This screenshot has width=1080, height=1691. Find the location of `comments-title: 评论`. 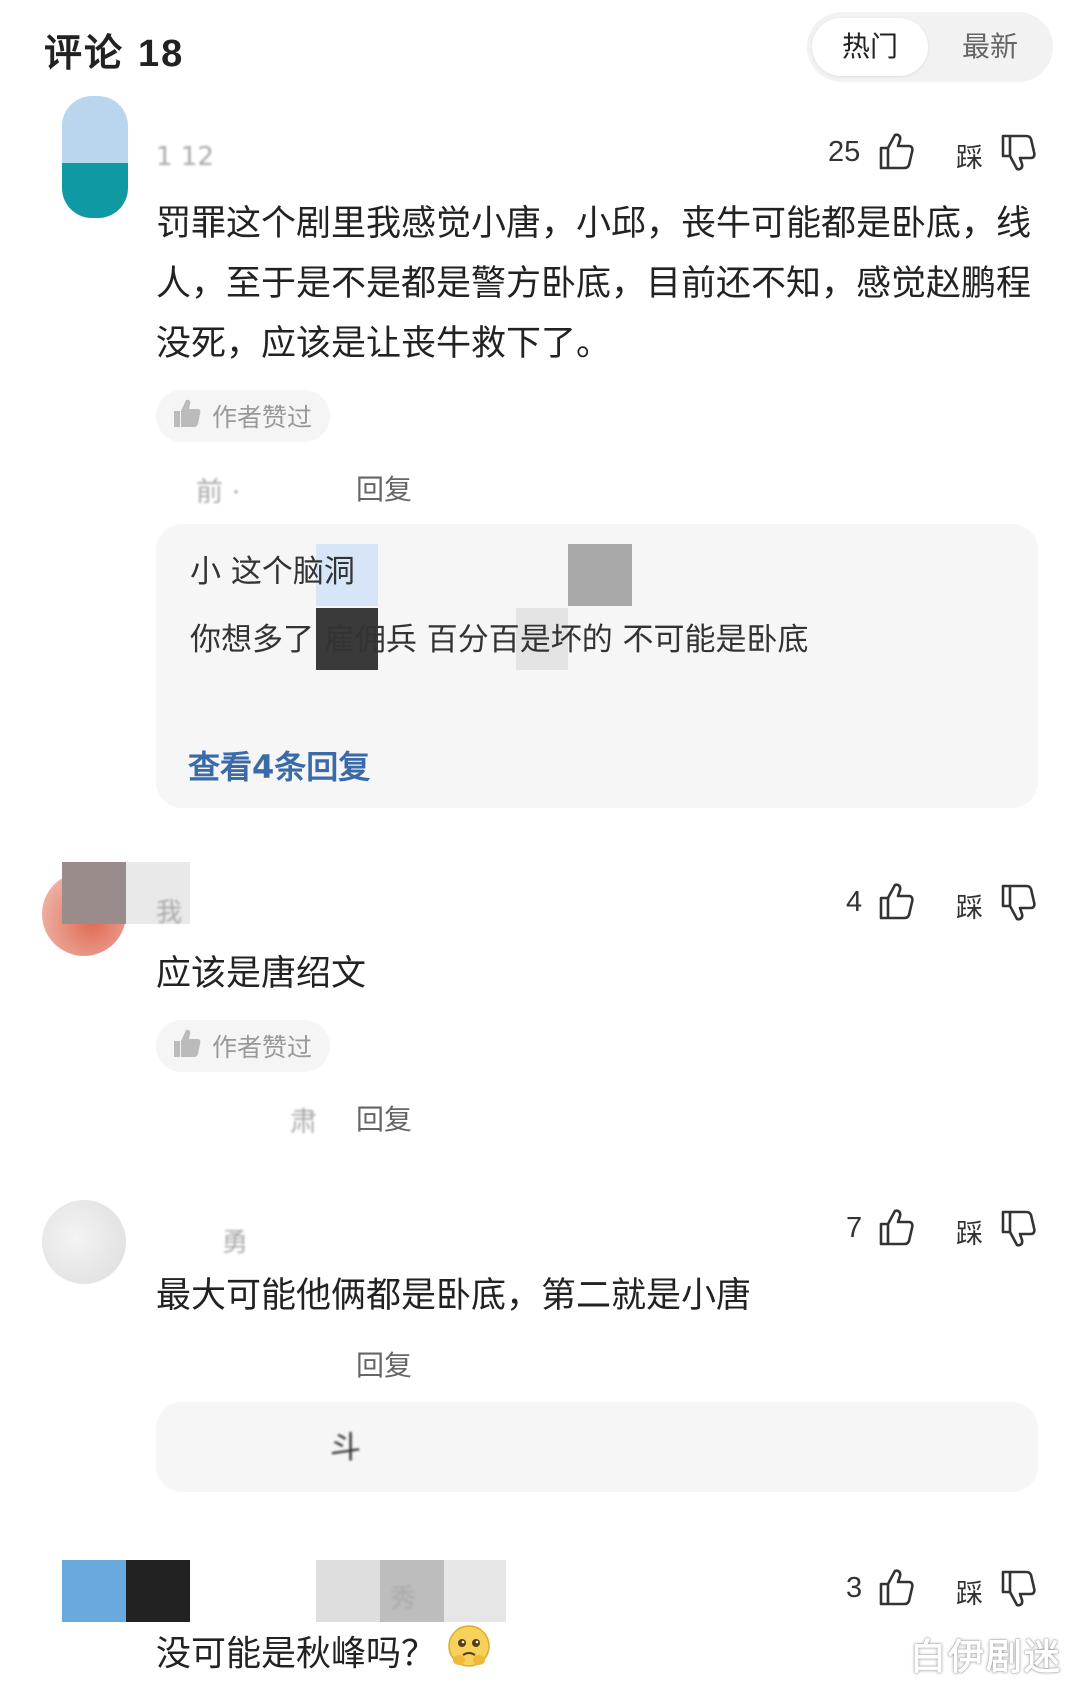

comments-title: 评论 is located at coordinates (84, 53).